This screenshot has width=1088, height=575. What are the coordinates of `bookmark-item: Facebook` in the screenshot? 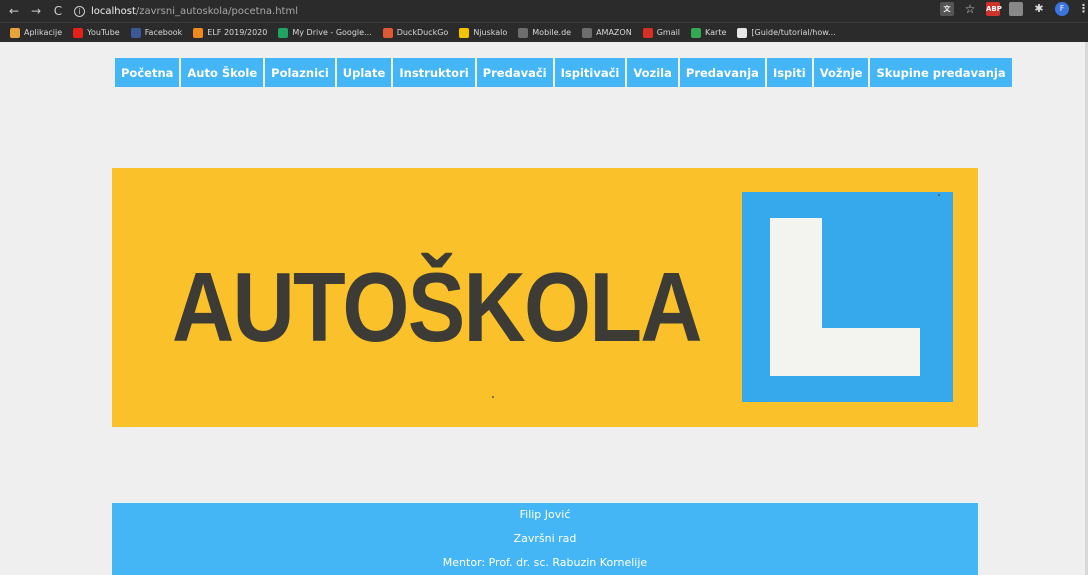 It's located at (156, 32).